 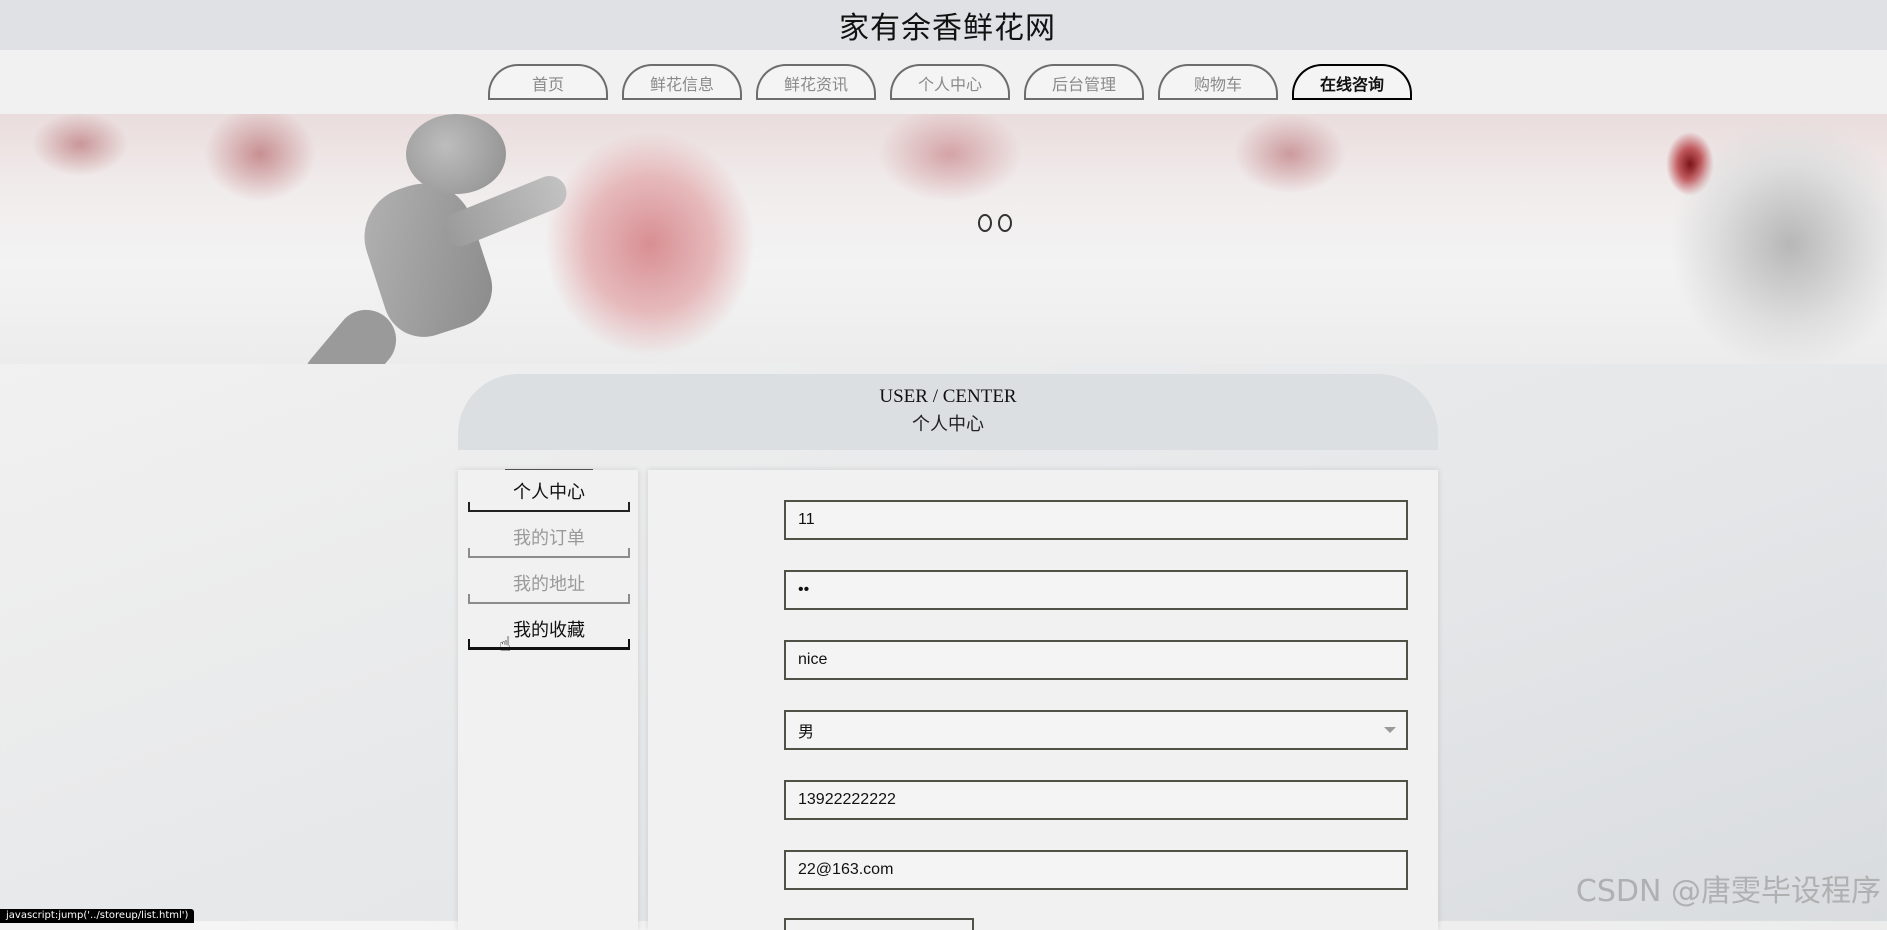 What do you see at coordinates (1218, 82) in the screenshot?
I see `nav-tab-cart: 购物车` at bounding box center [1218, 82].